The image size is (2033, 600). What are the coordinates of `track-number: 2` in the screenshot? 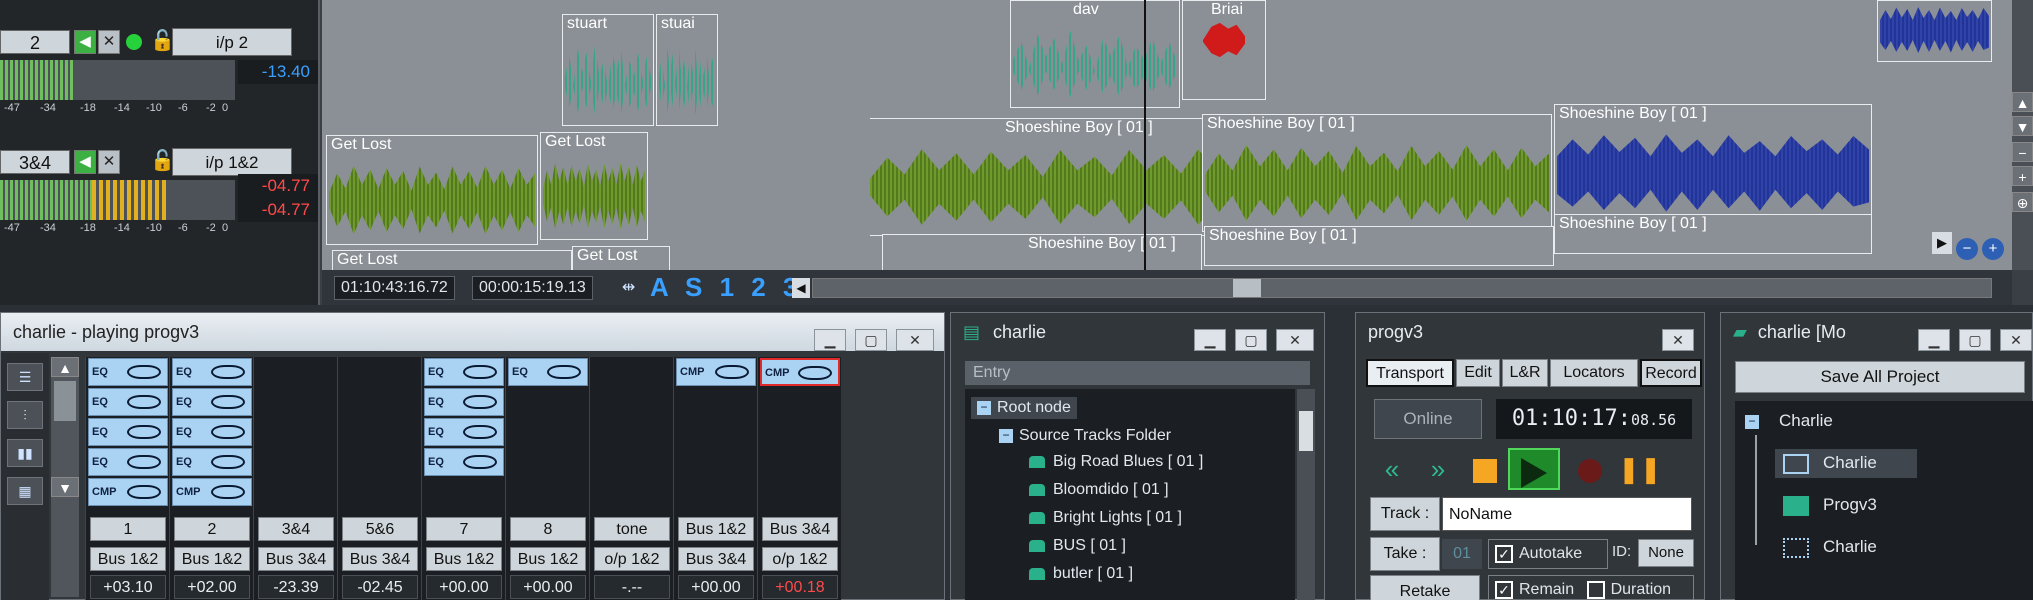 It's located at (35, 42).